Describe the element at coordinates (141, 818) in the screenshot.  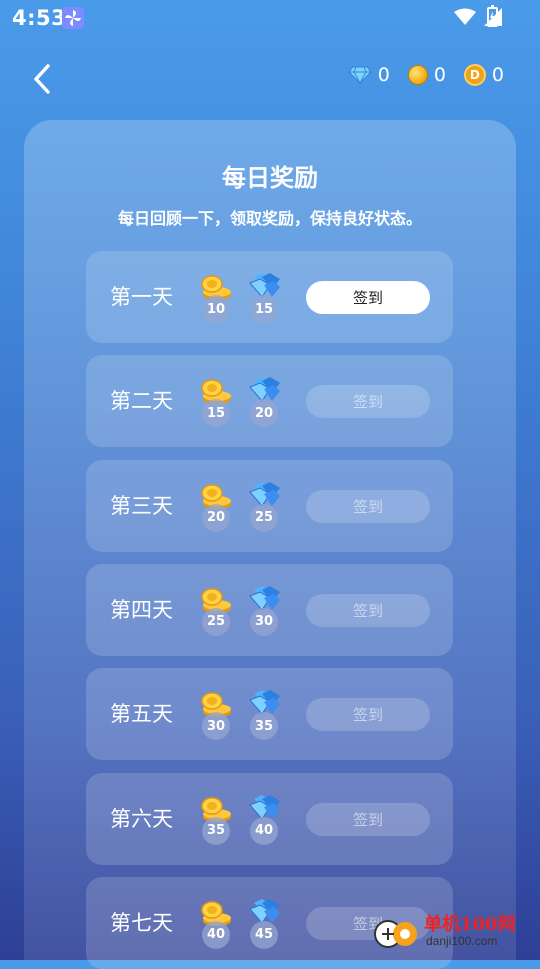
I see `day-label: 第六天` at that location.